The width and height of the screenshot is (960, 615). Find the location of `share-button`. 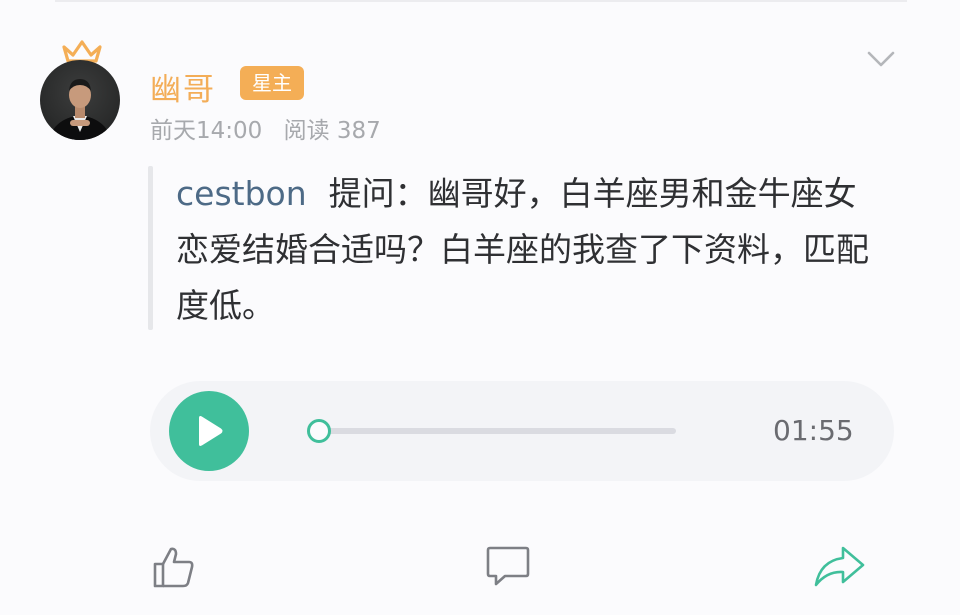

share-button is located at coordinates (839, 567).